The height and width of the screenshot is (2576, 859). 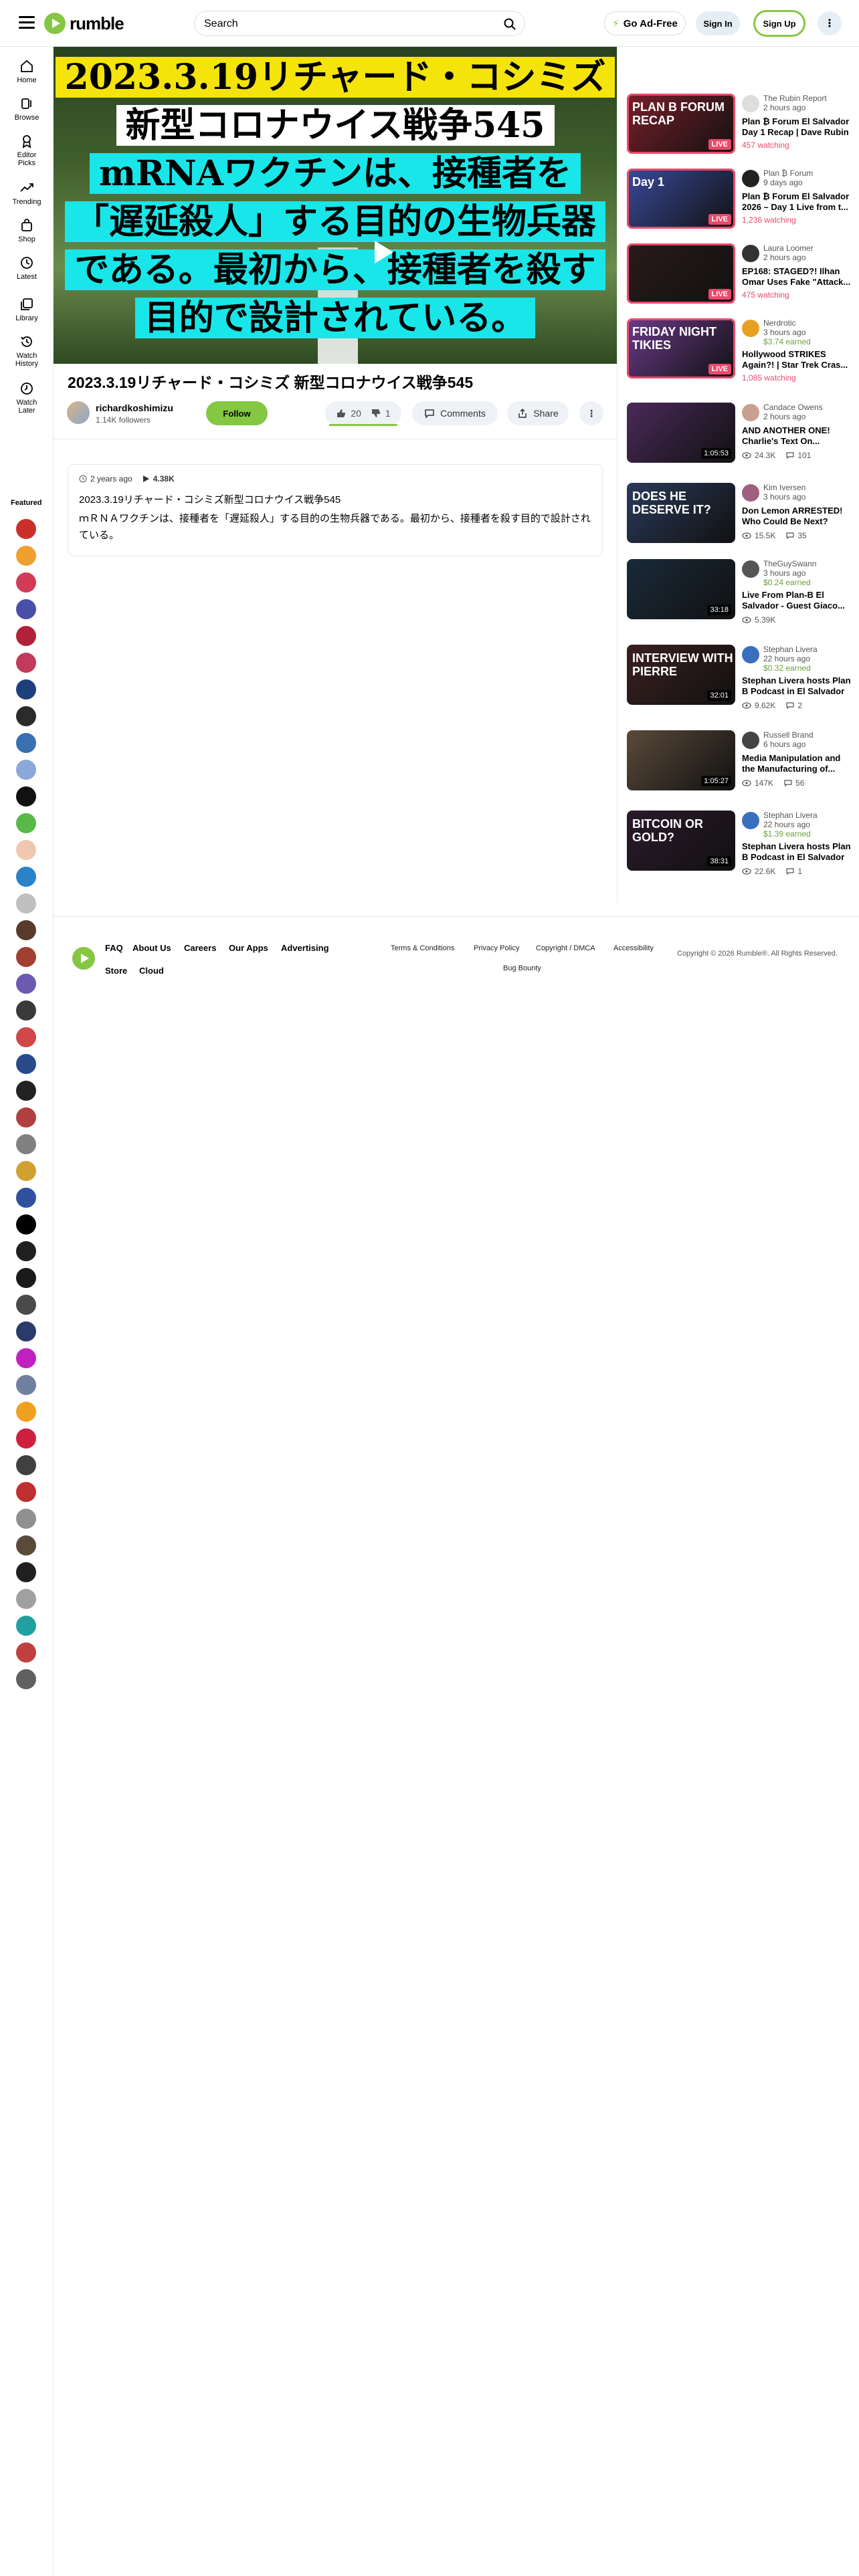 What do you see at coordinates (84, 958) in the screenshot?
I see `footer-rumble-logo-icon` at bounding box center [84, 958].